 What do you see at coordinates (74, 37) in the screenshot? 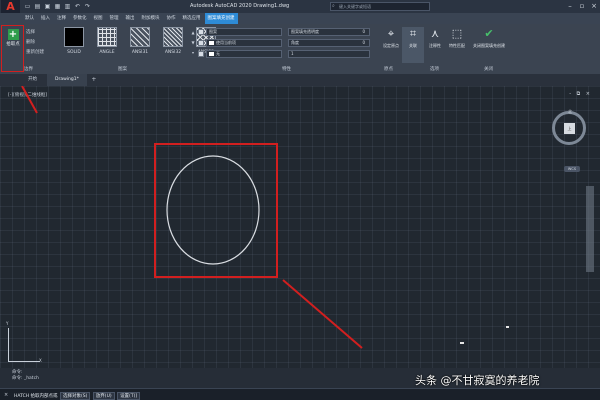
I see `solid-swatch` at bounding box center [74, 37].